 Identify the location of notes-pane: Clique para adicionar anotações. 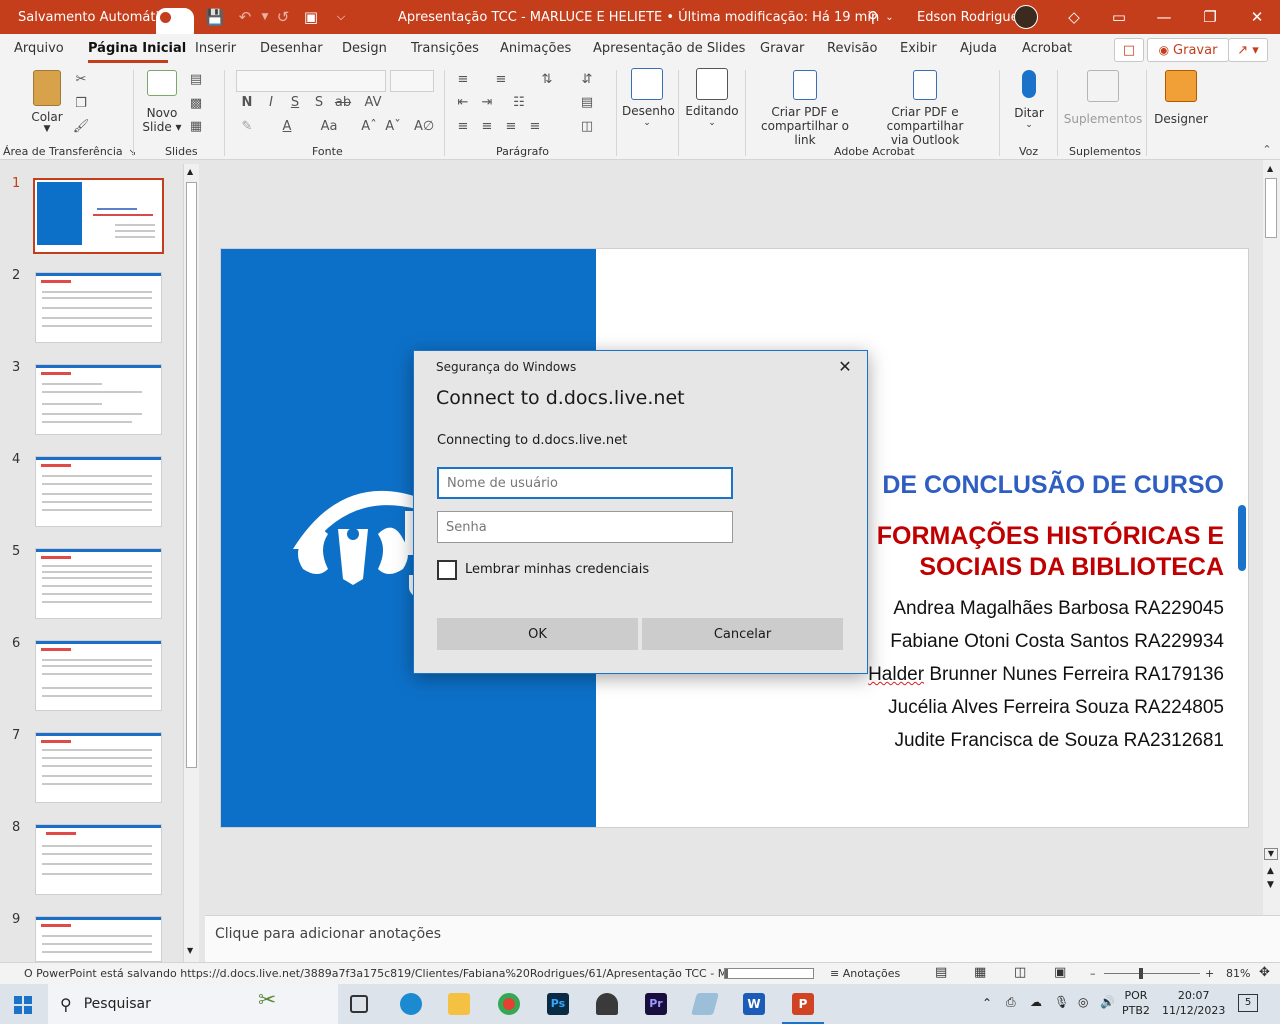
(742, 938).